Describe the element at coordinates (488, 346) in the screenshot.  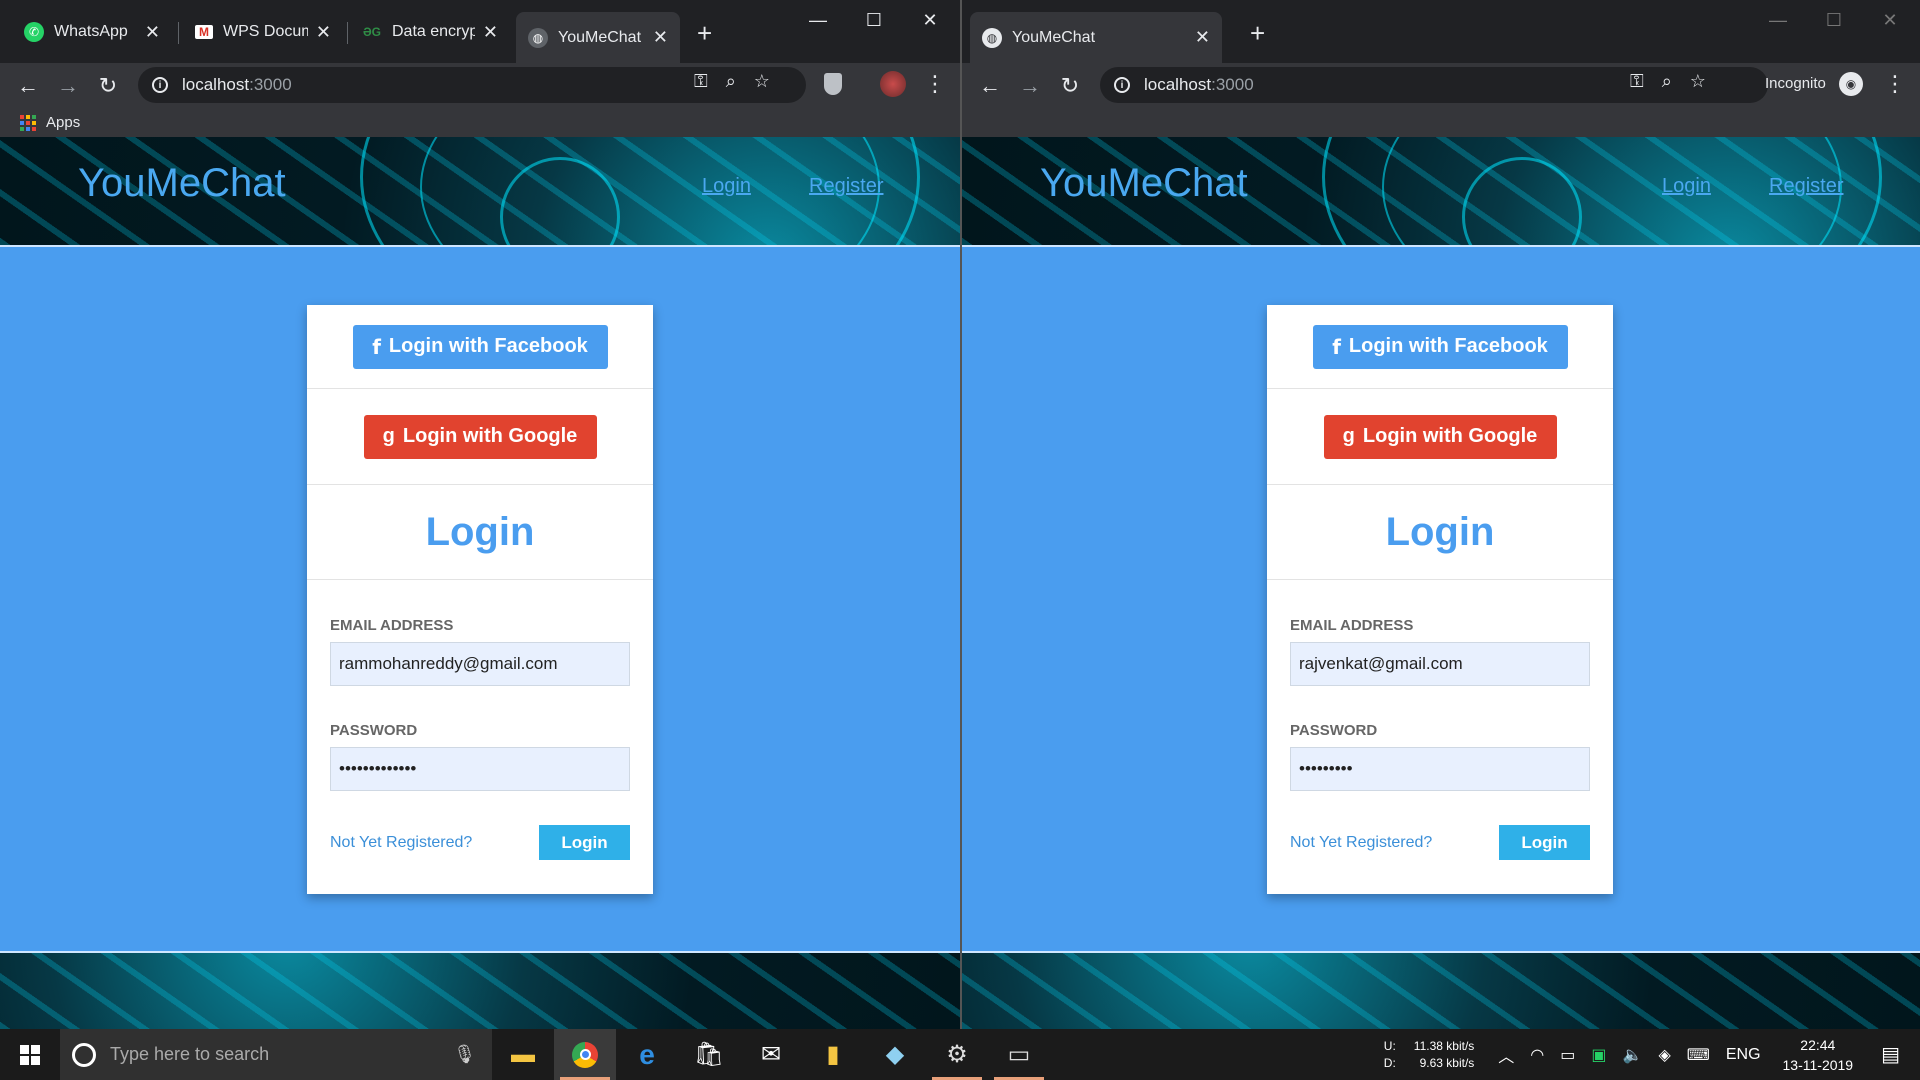
I see `facebook-button-label: Login with Facebook` at that location.